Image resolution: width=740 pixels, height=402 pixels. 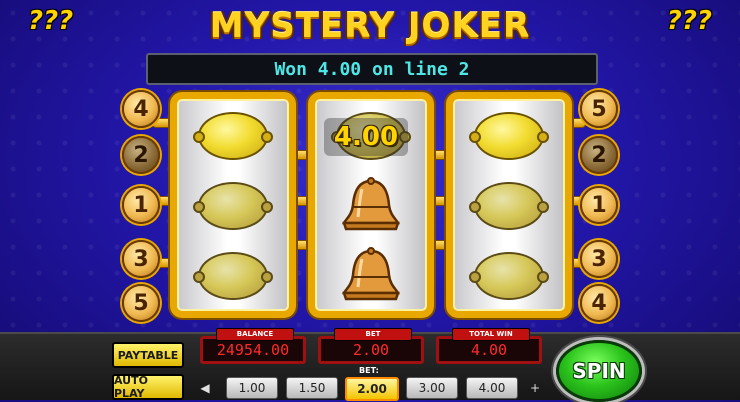 What do you see at coordinates (490, 346) in the screenshot?
I see `total-win-display: 4.00 TOTAL WIN` at bounding box center [490, 346].